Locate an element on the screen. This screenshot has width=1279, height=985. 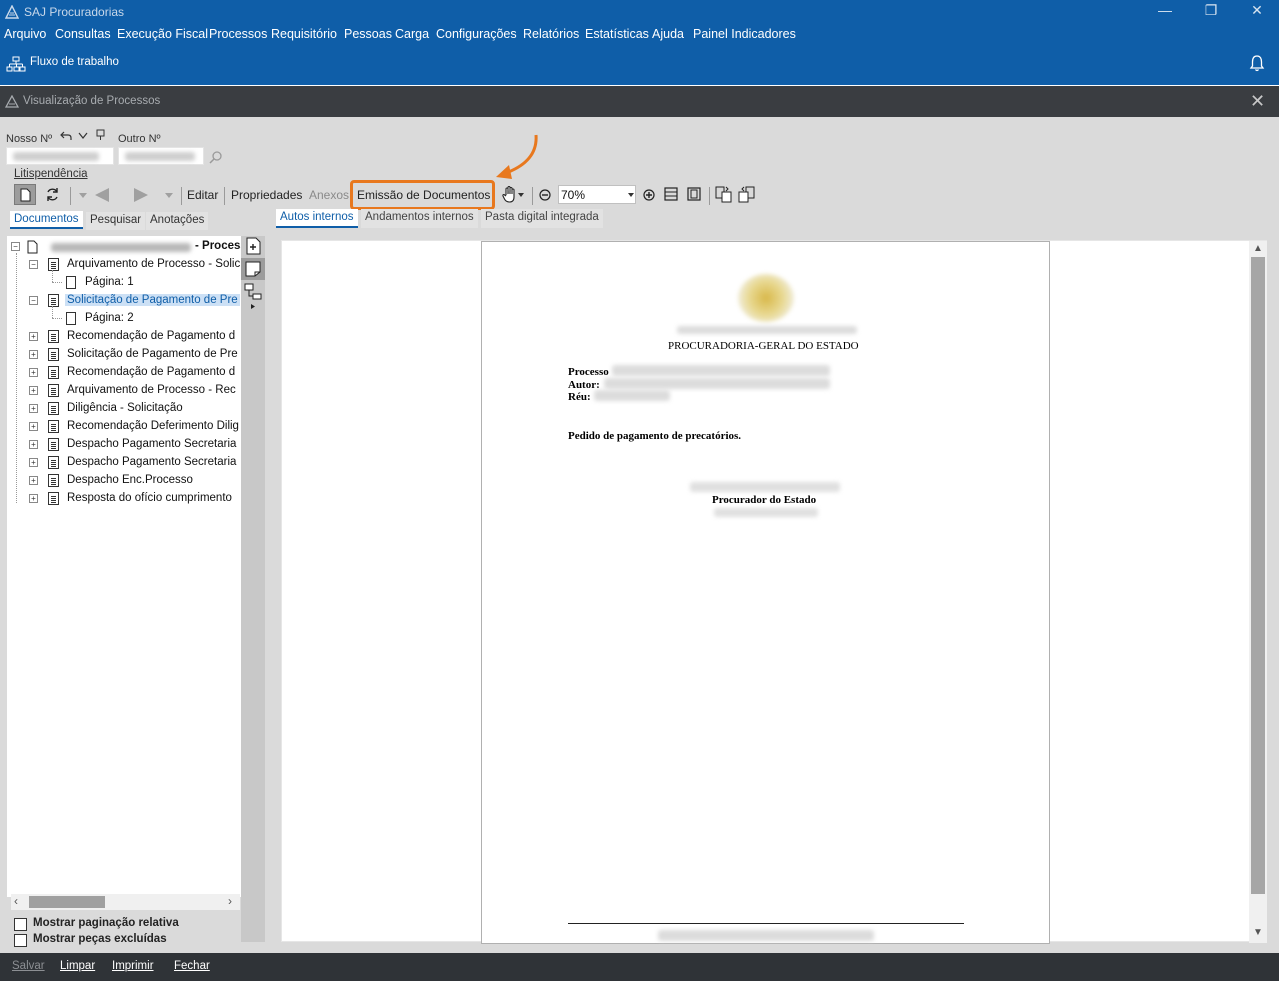
menu-painel-indicadores: Painel Indicadores is located at coordinates (744, 34).